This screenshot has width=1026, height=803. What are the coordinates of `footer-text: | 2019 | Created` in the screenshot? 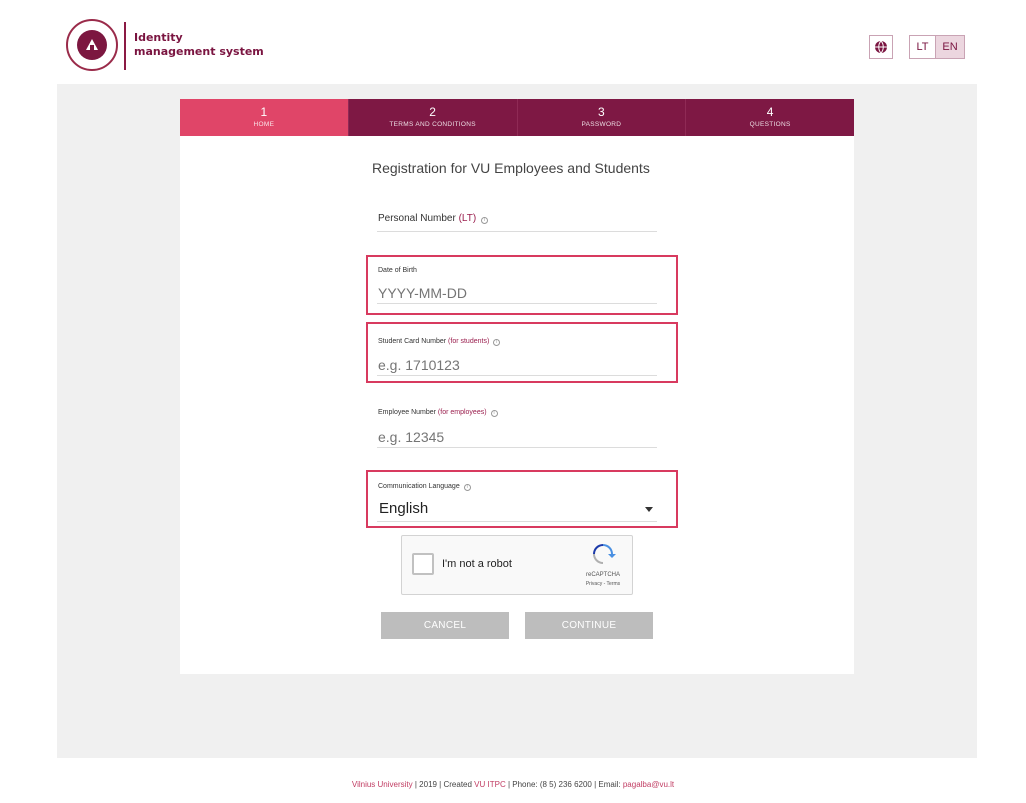 It's located at (443, 784).